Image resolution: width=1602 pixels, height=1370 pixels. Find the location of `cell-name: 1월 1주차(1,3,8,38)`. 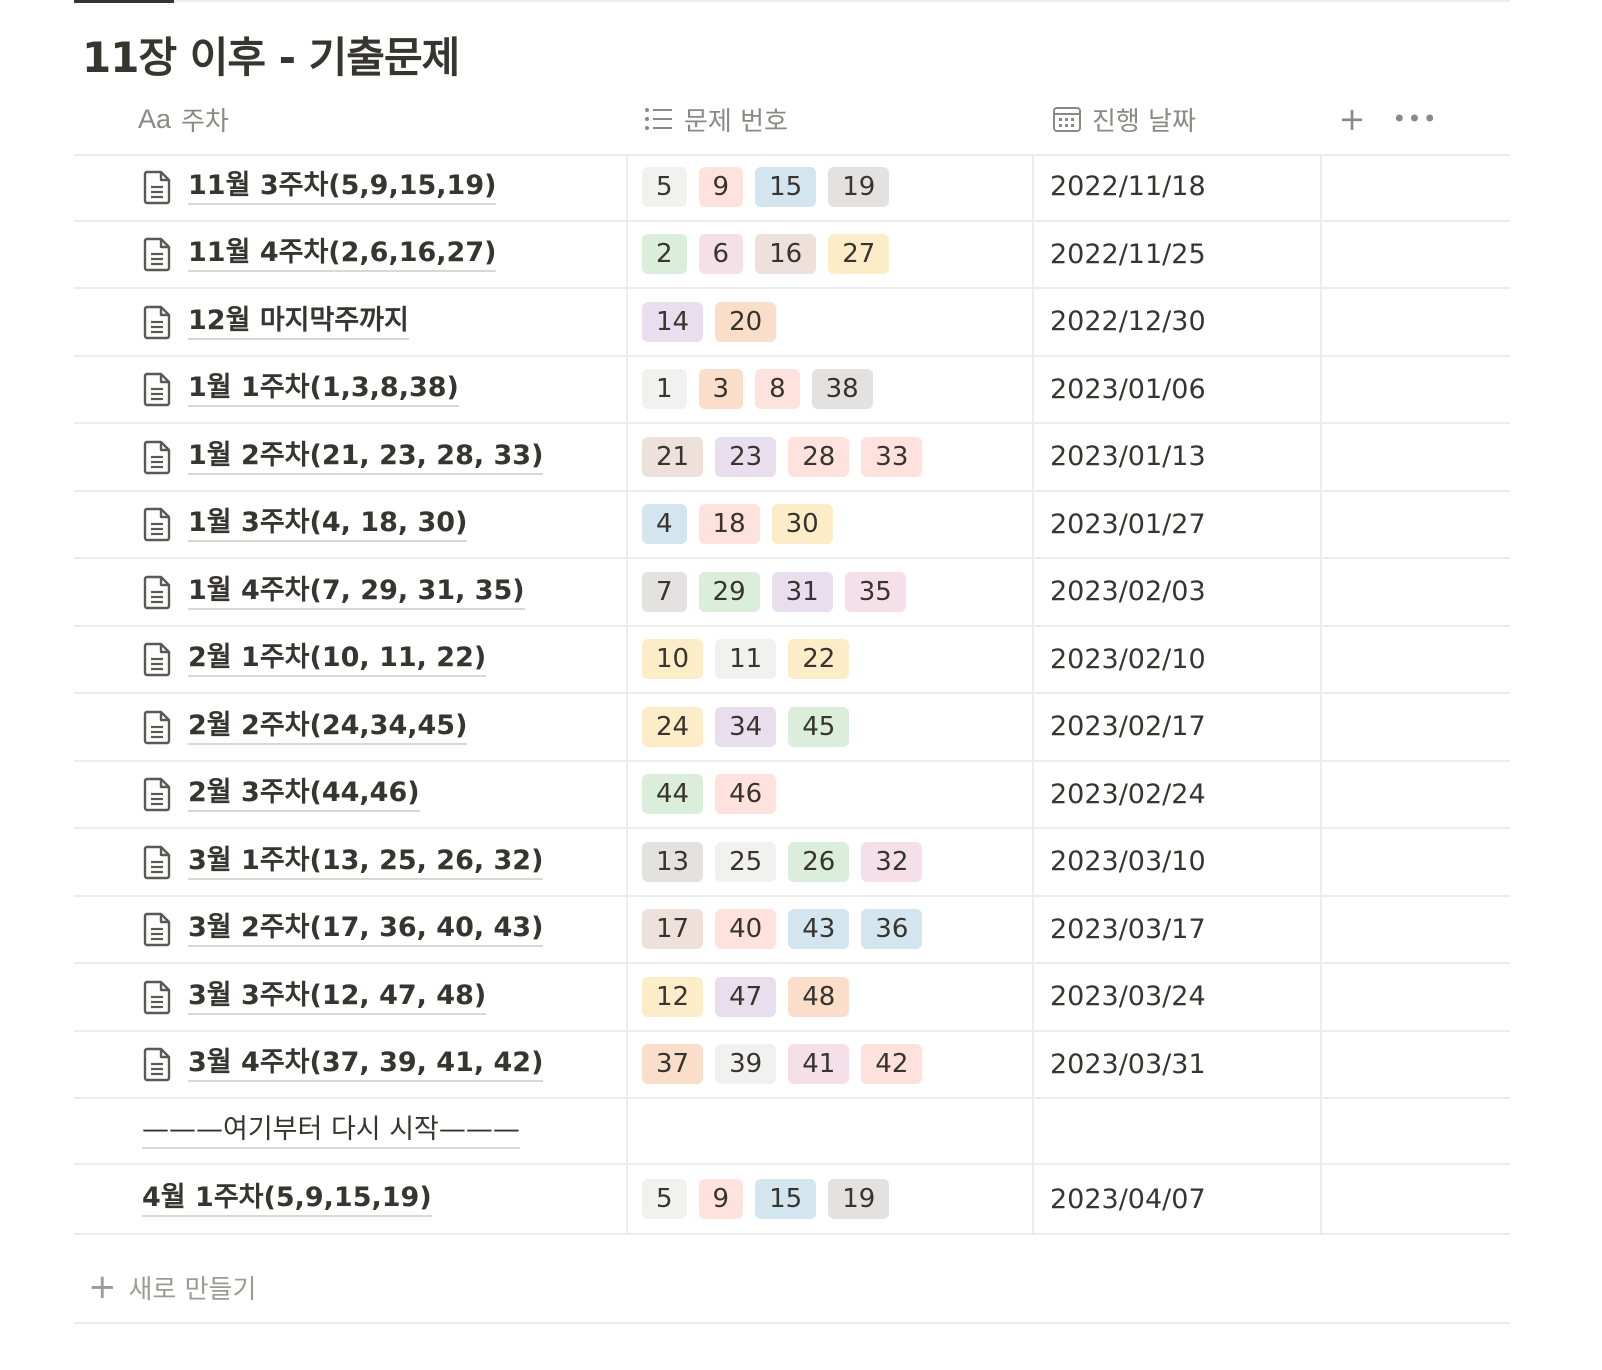

cell-name: 1월 1주차(1,3,8,38) is located at coordinates (350, 390).